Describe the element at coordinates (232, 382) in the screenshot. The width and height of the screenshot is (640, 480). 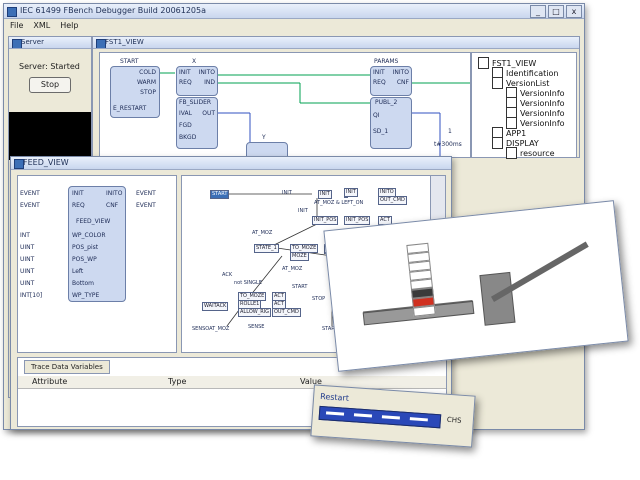
I see `trace-header: Attribute Type Value` at that location.